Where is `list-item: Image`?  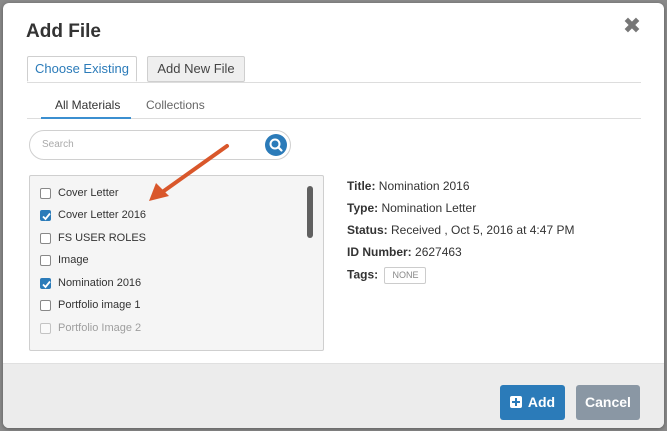 list-item: Image is located at coordinates (170, 261).